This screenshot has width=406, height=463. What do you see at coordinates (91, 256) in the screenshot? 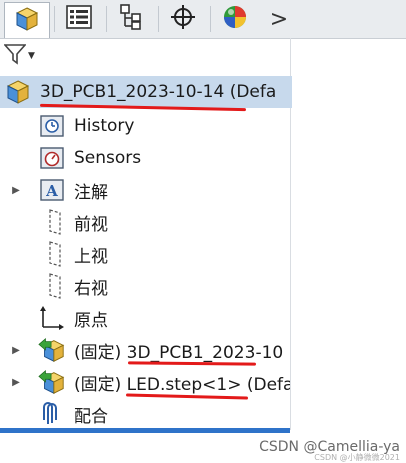
I see `tree-item-label: 上视` at bounding box center [91, 256].